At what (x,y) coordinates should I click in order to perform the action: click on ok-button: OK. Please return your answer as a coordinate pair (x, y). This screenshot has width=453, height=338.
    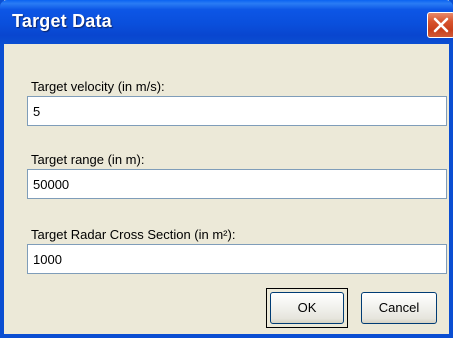
    Looking at the image, I should click on (307, 308).